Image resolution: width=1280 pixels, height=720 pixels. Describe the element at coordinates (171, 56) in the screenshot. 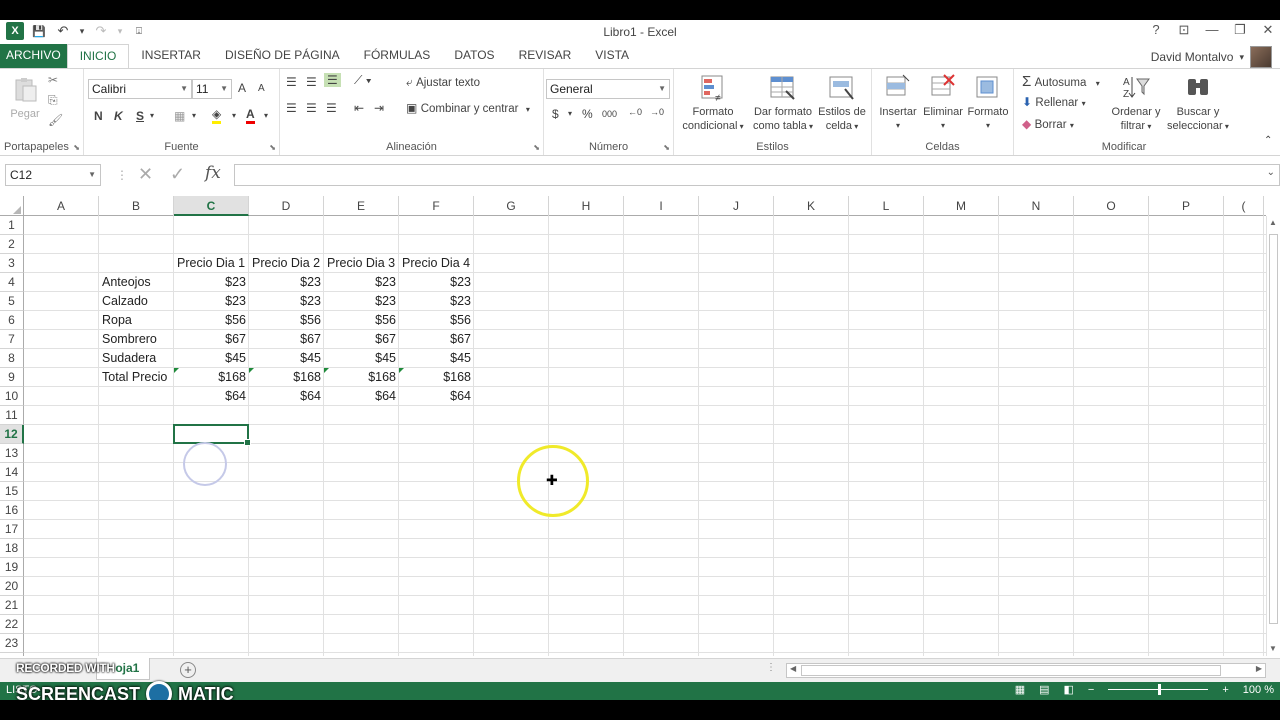

I see `tab-insert: INSERTAR` at that location.